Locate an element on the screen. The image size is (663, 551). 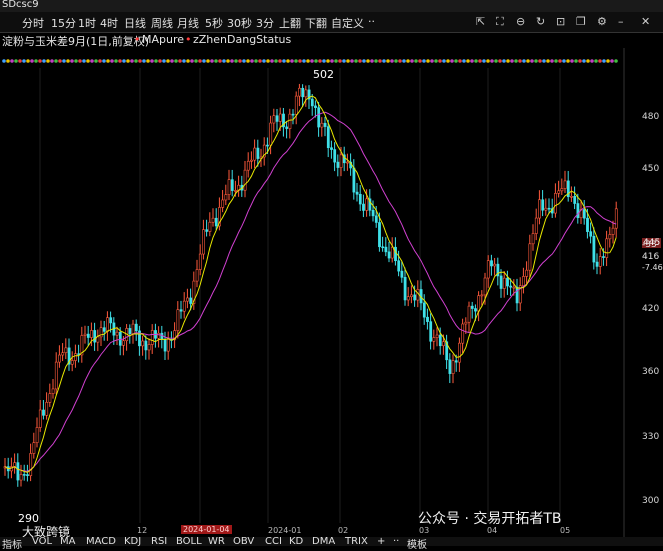
tab-vol: VOL is located at coordinates (42, 541).